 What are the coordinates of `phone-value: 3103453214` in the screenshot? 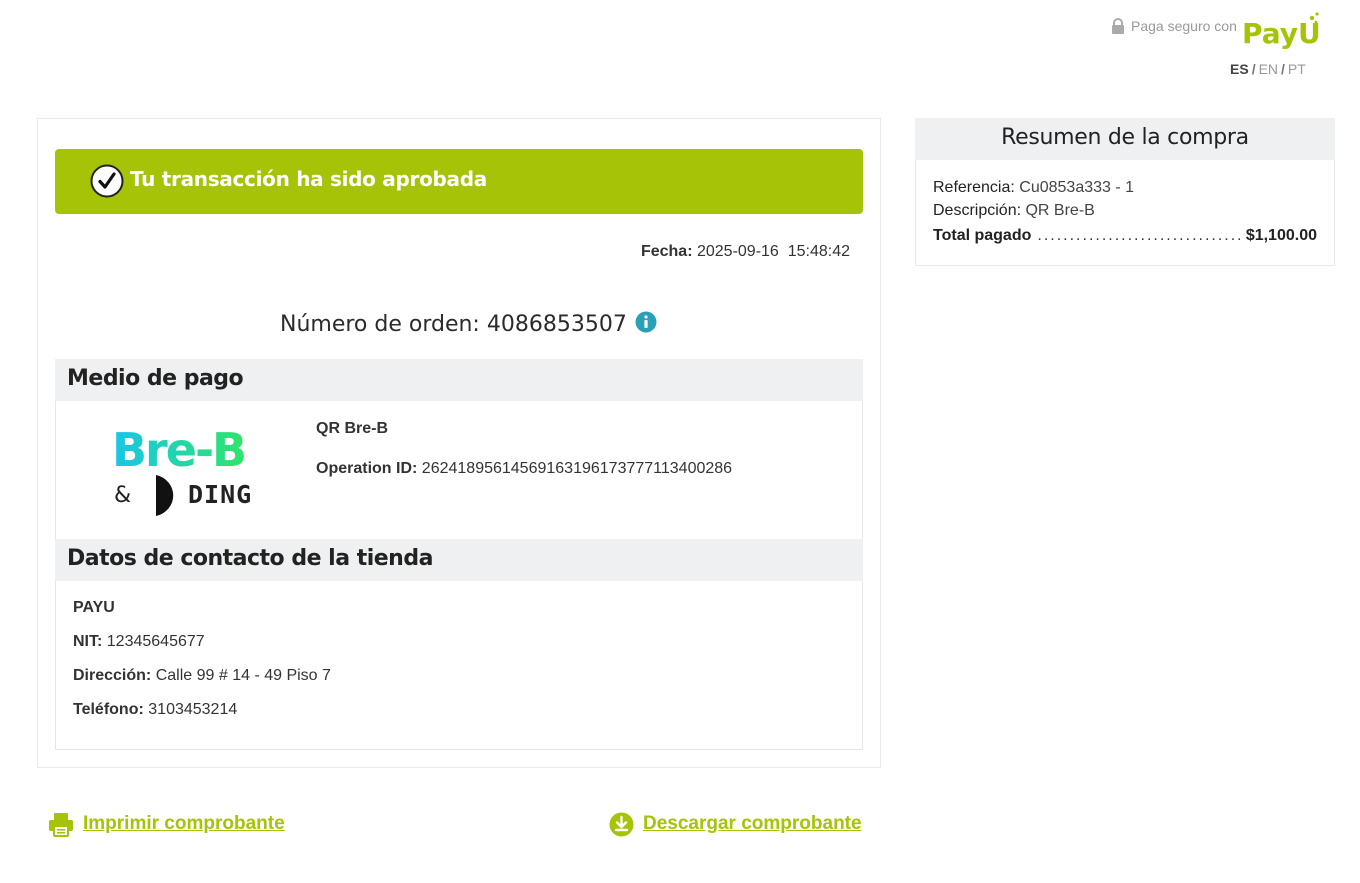 It's located at (193, 709).